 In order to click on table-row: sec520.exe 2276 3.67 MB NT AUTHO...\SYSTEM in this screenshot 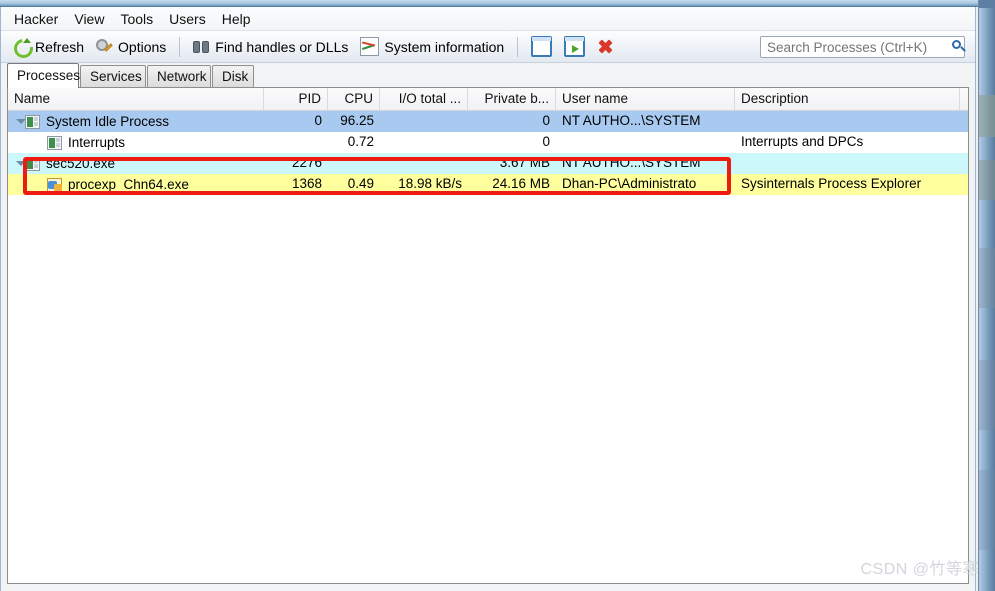, I will do `click(488, 163)`.